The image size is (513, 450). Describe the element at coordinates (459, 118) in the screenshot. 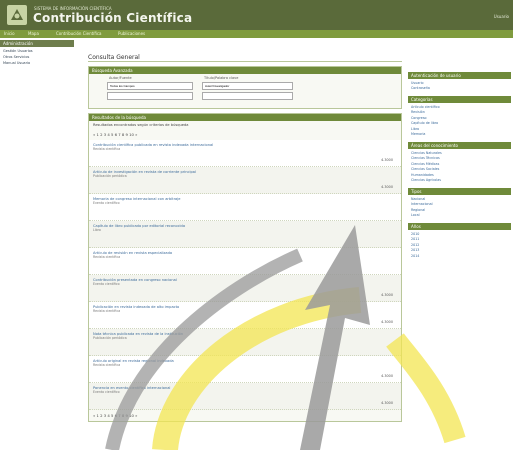

I see `right-section-link: Congreso` at that location.